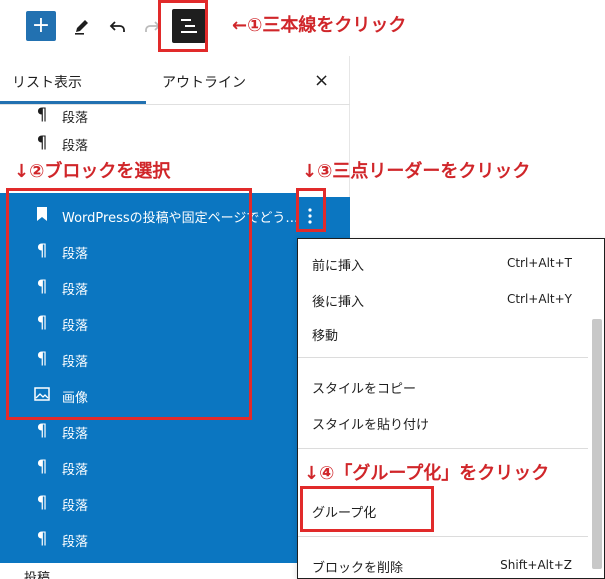 This screenshot has height=579, width=605. What do you see at coordinates (325, 334) in the screenshot?
I see `menu-item-move: 移動` at bounding box center [325, 334].